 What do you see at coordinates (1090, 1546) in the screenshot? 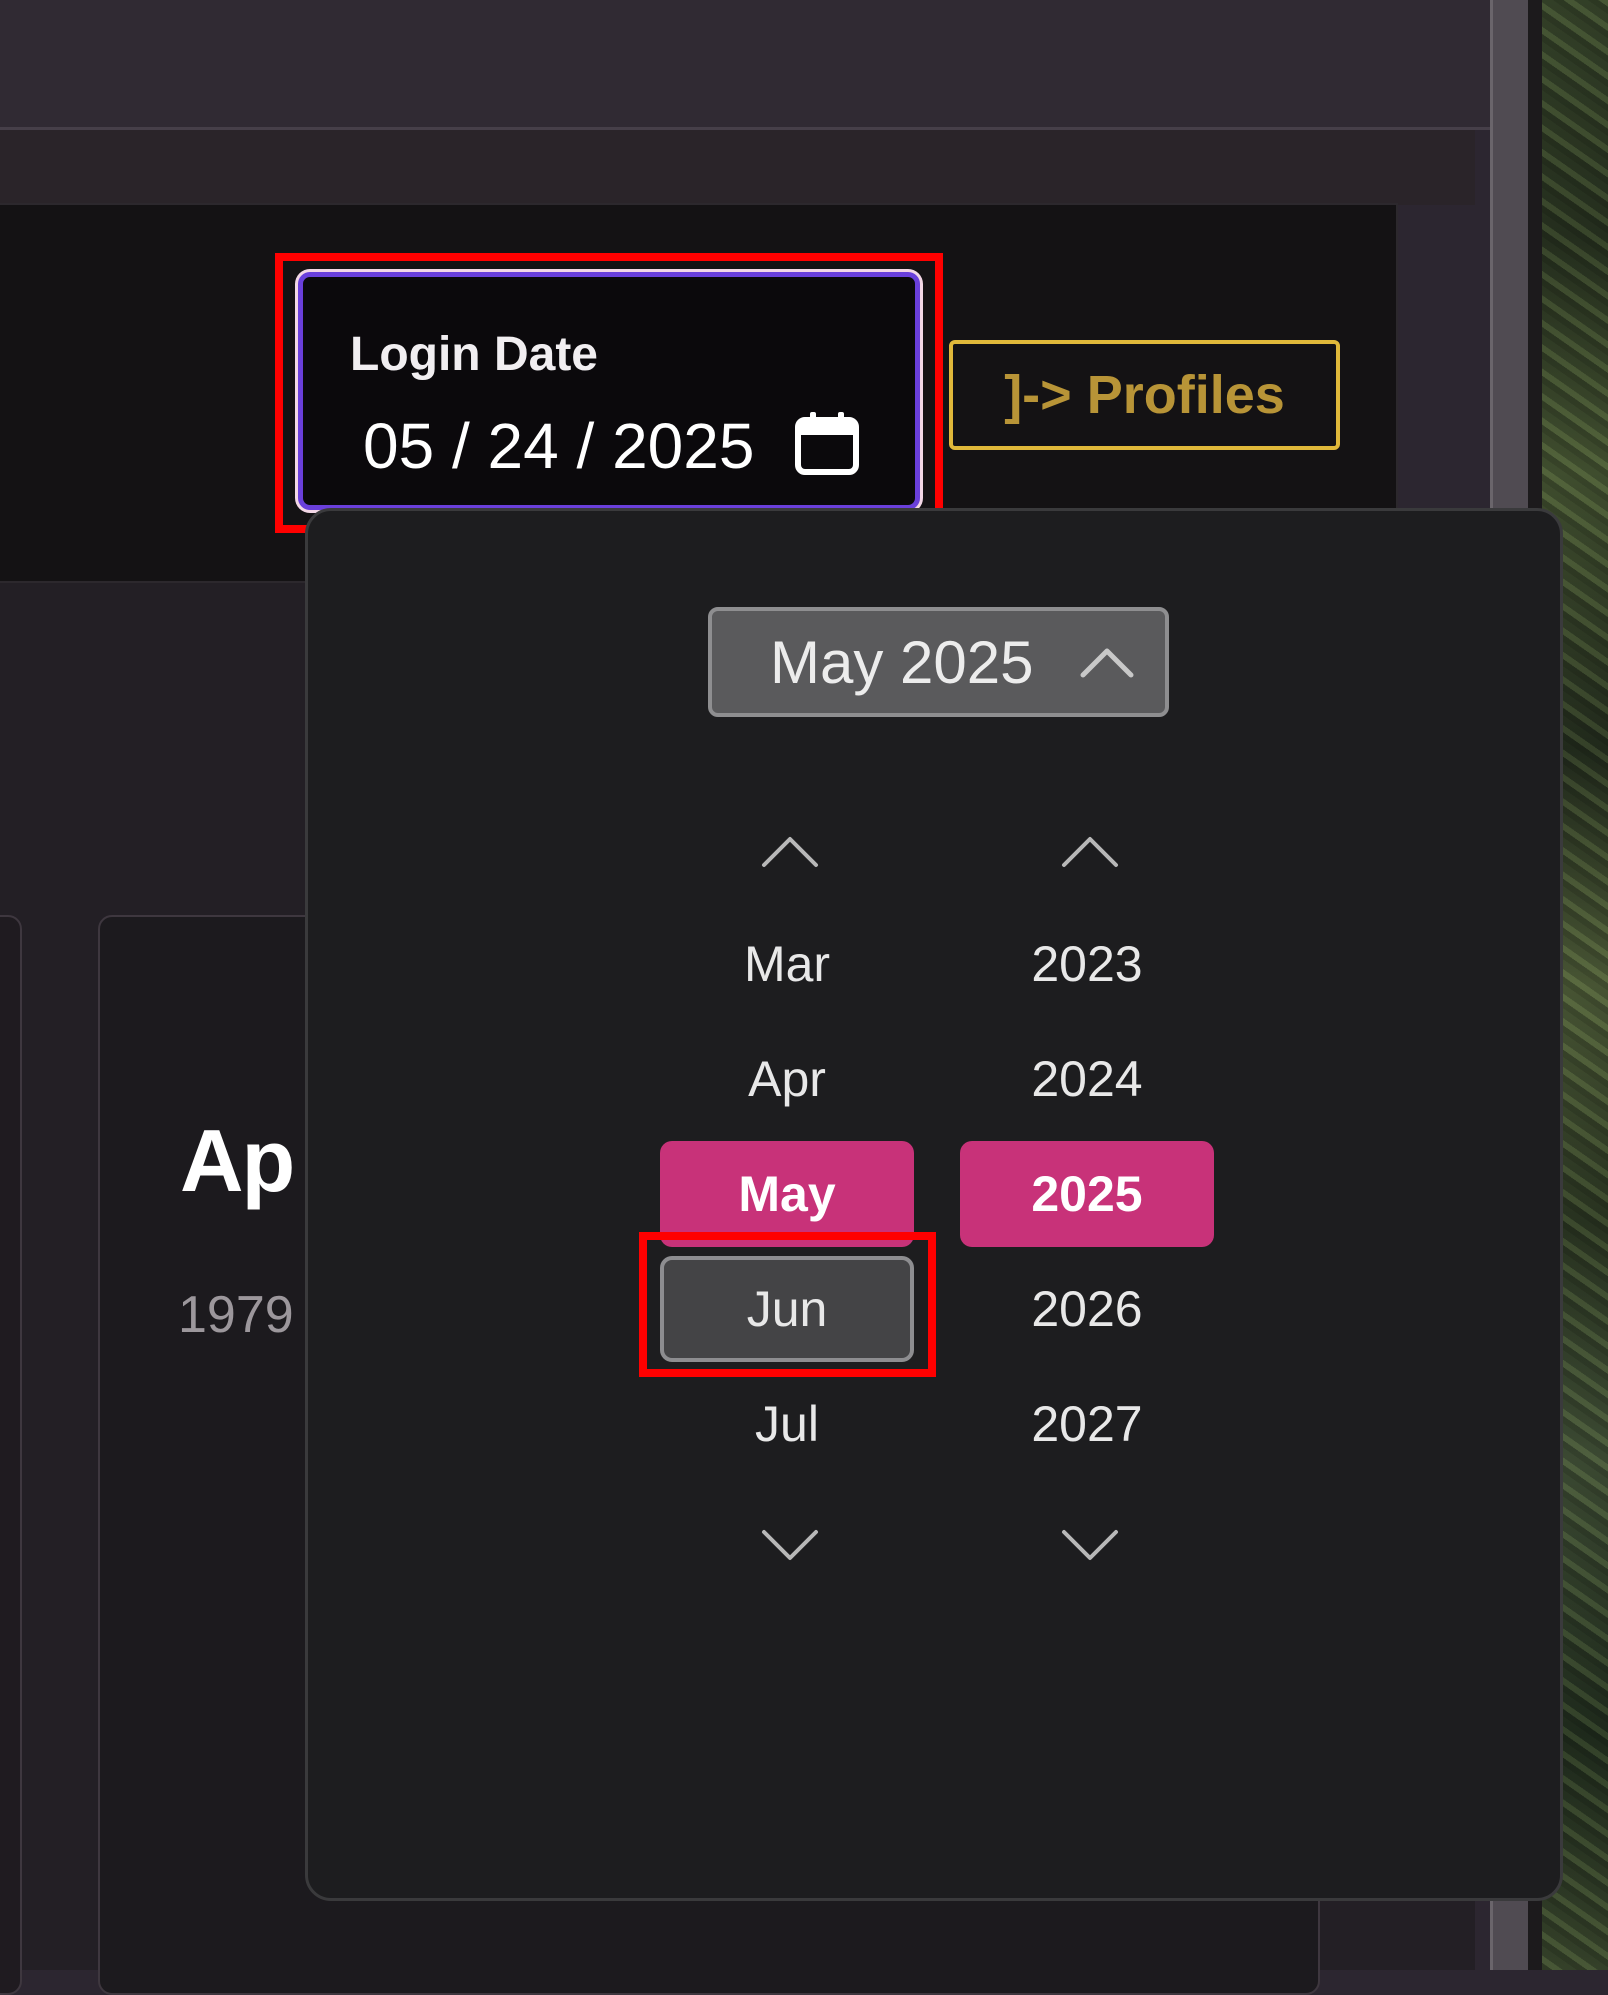
I see `year-scroll-down-icon` at bounding box center [1090, 1546].